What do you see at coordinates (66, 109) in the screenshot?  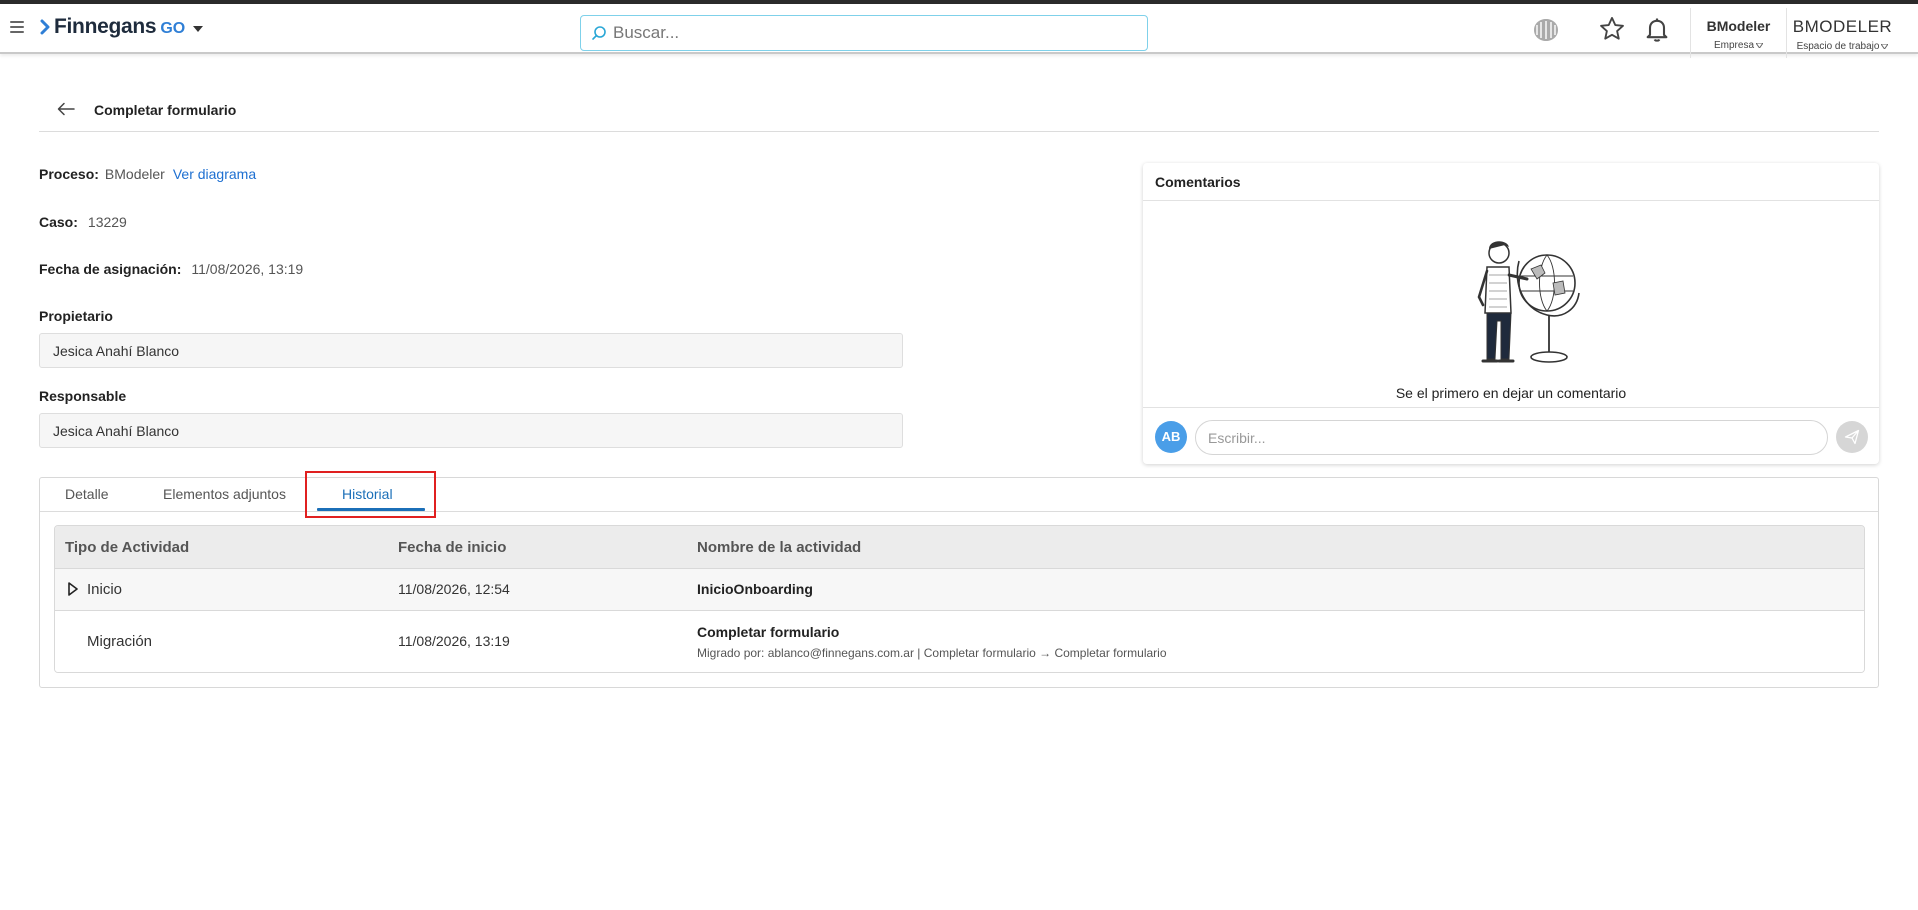 I see `back-arrow-icon` at bounding box center [66, 109].